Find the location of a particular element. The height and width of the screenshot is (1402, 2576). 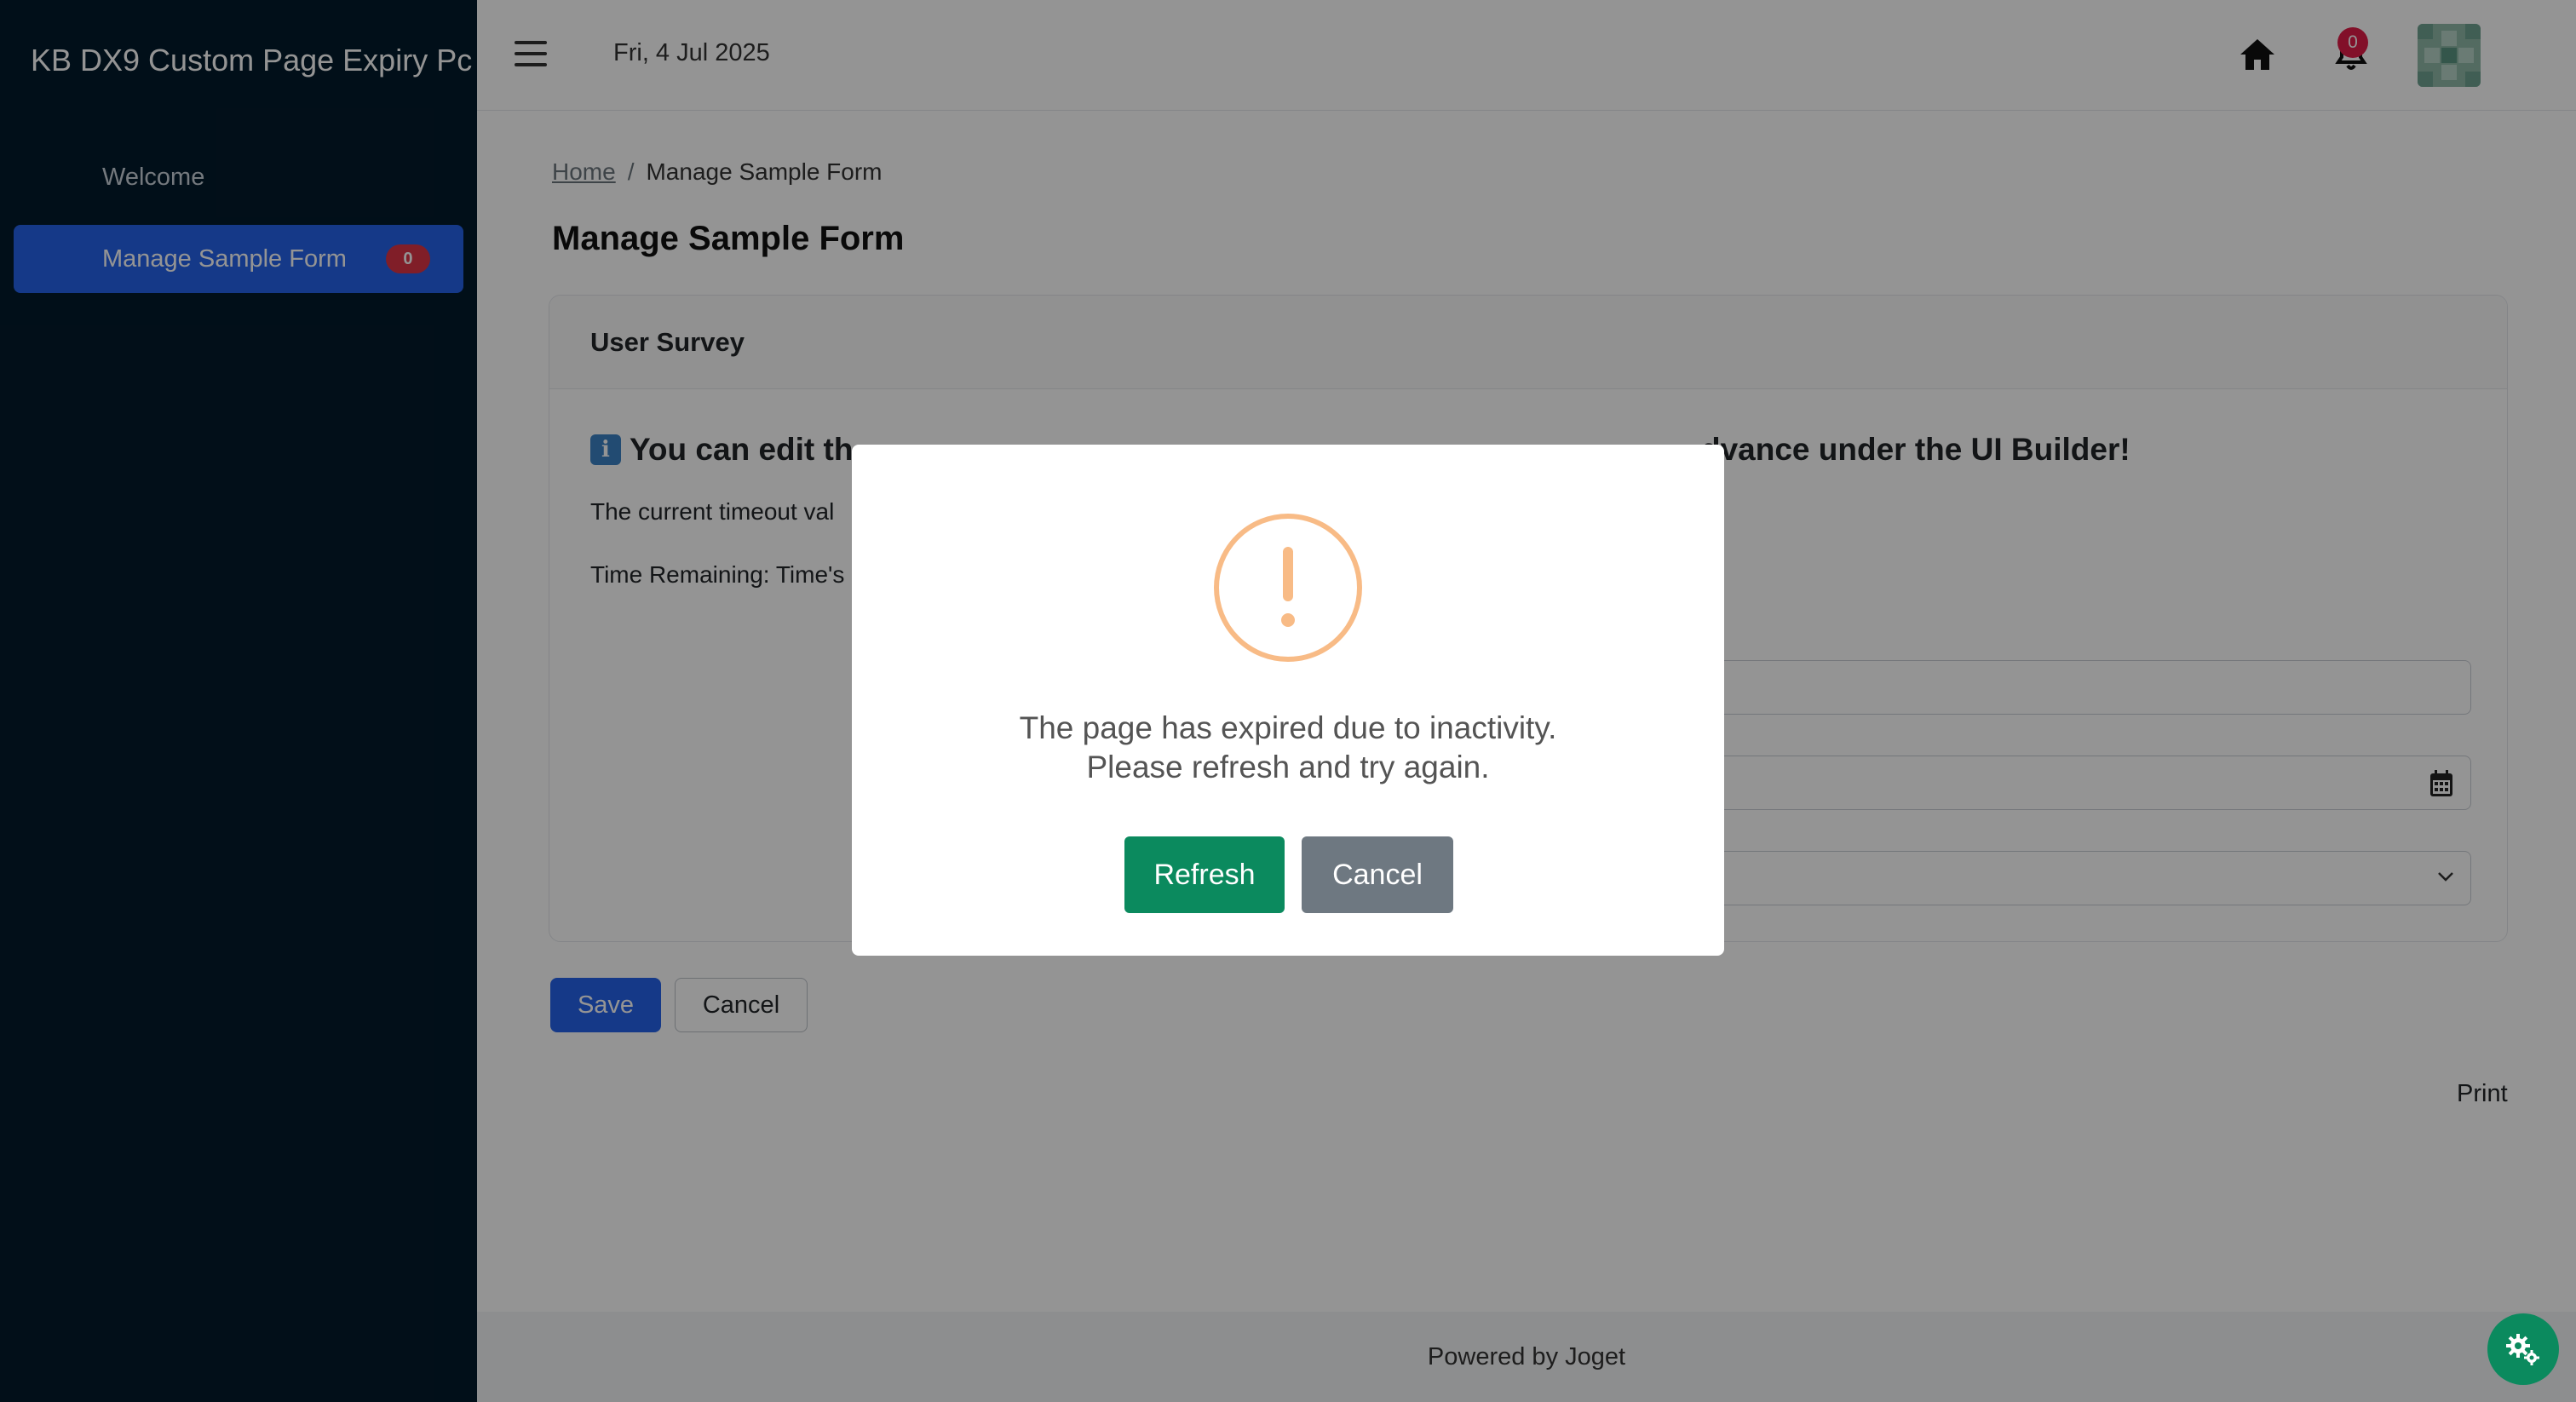

settings-fab is located at coordinates (2523, 1349).